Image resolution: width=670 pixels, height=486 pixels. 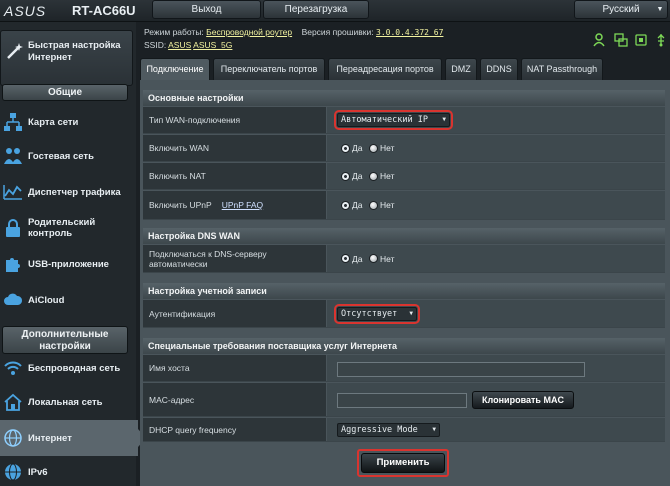 What do you see at coordinates (65, 368) in the screenshot?
I see `sidebar-item-wireless: Беспроводная сеть` at bounding box center [65, 368].